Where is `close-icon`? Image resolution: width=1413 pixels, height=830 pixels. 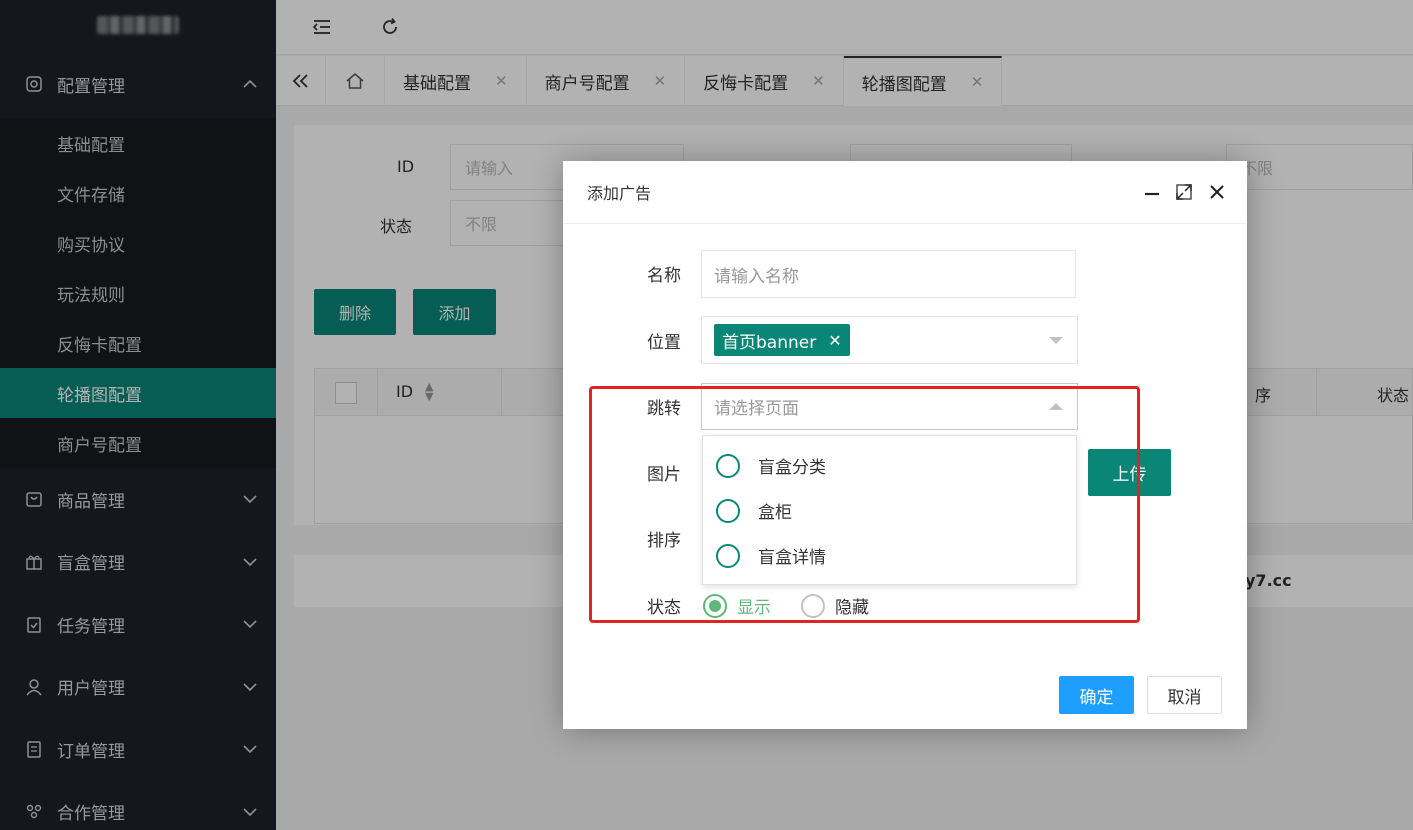 close-icon is located at coordinates (1217, 192).